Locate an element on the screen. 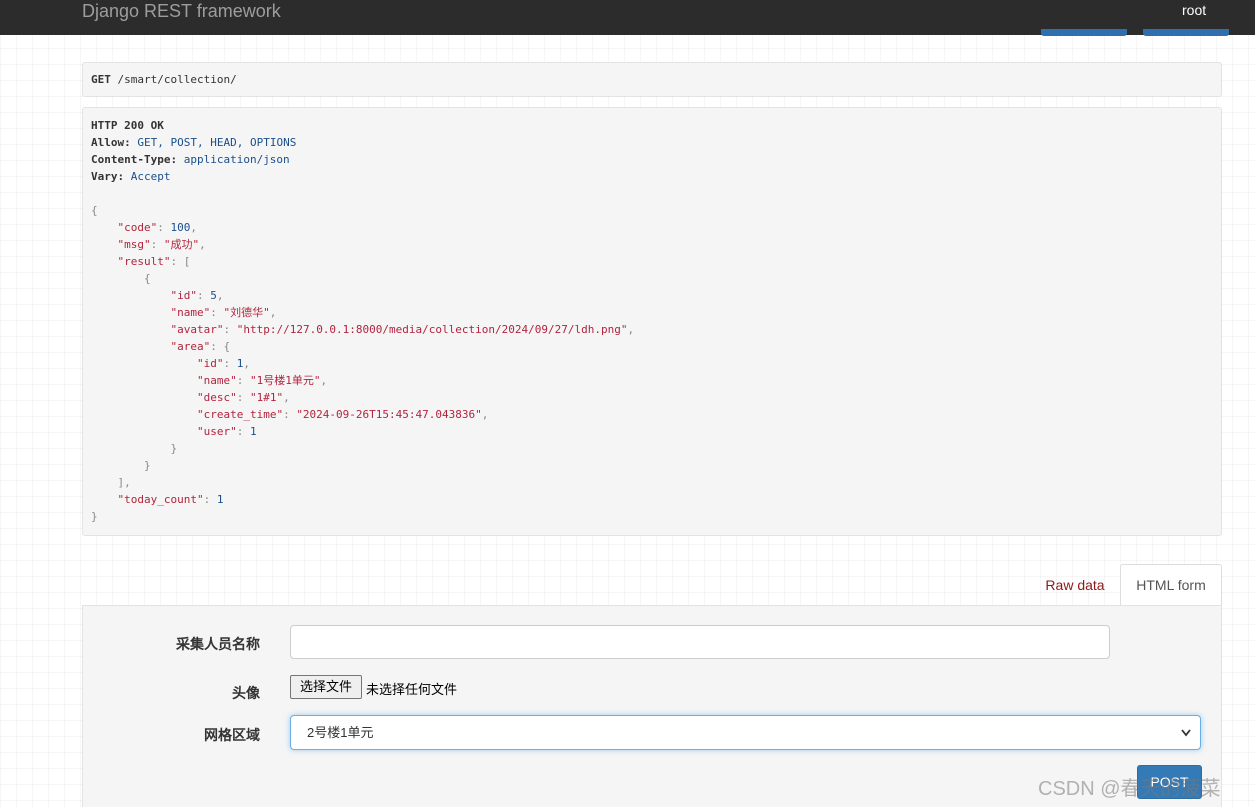  watermark: CSDN @春天的菠菜 is located at coordinates (1129, 789).